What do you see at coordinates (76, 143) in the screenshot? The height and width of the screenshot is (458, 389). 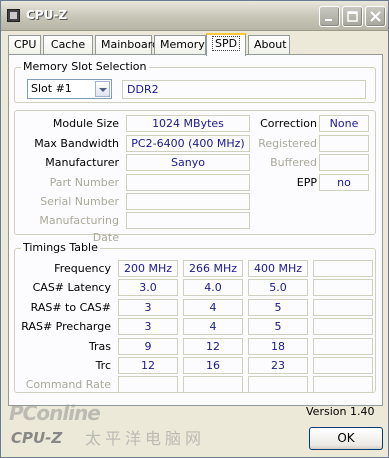 I see `max-bandwidth-label: Max Bandwidth` at bounding box center [76, 143].